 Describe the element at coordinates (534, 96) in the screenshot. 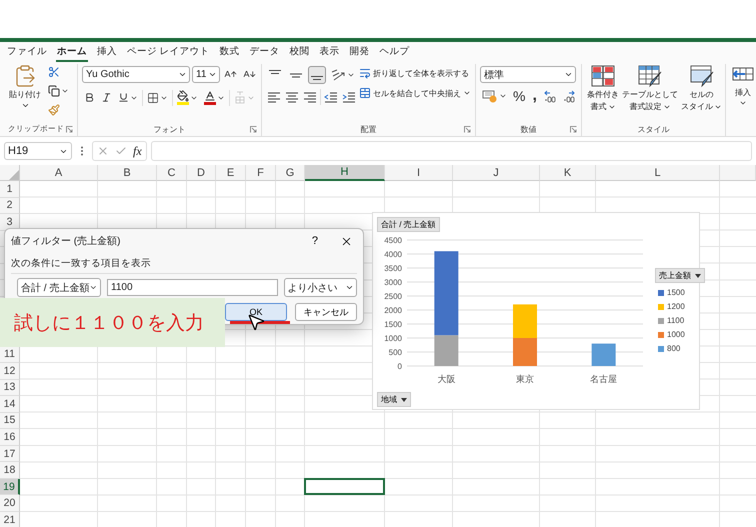

I see `comma-button: ,` at that location.